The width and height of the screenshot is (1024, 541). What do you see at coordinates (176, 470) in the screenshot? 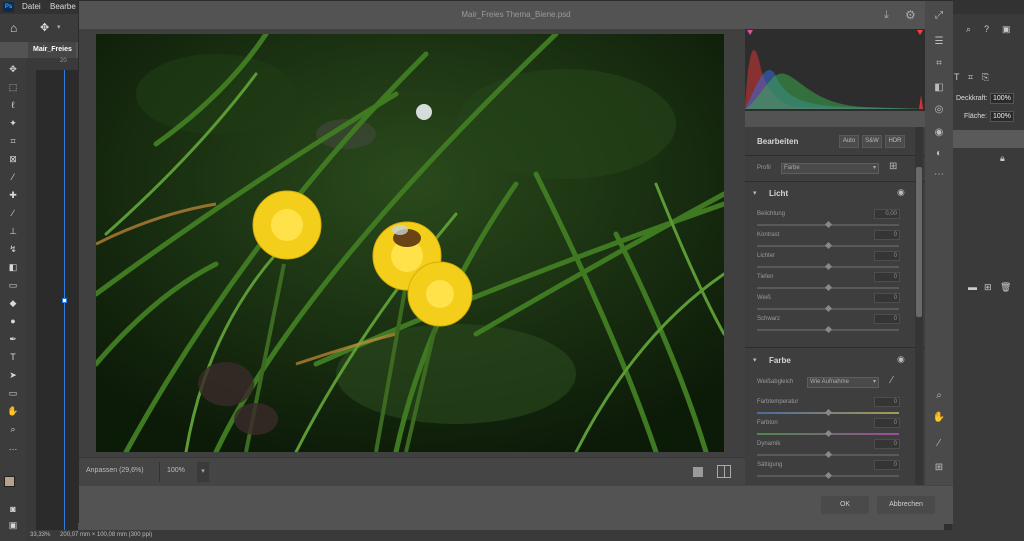
I see `zoom-value: 100%` at bounding box center [176, 470].